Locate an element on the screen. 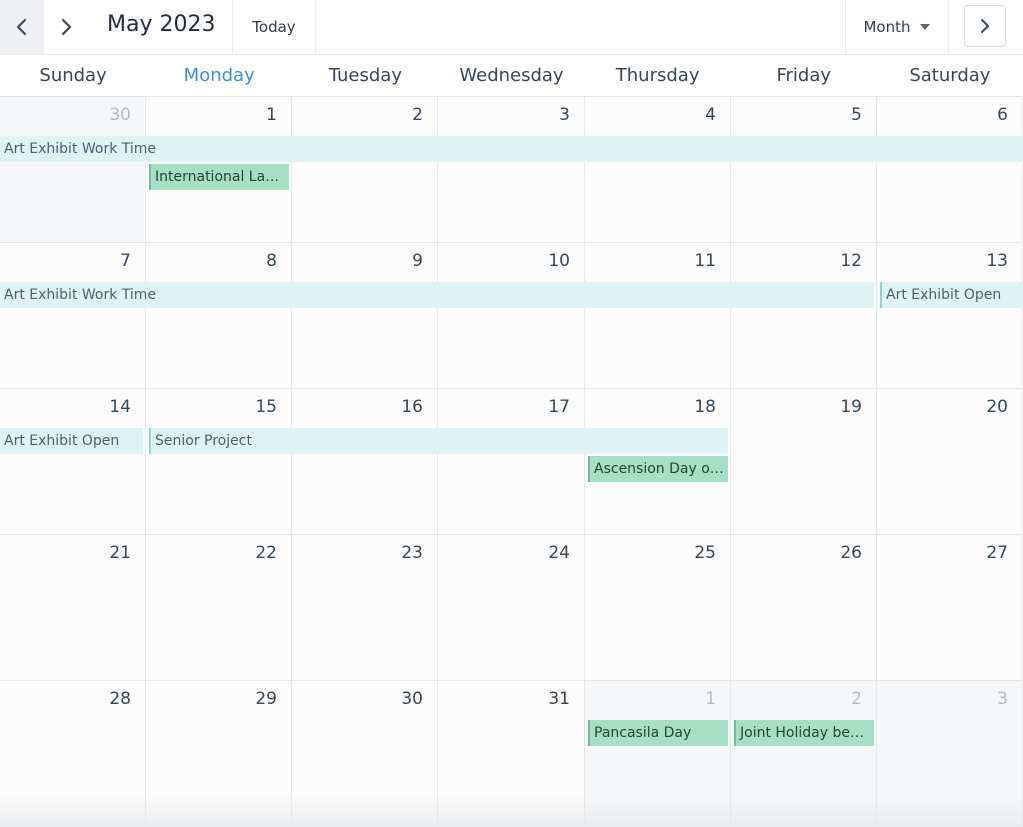 This screenshot has width=1023, height=827. weekday-sunday: Sunday is located at coordinates (73, 75).